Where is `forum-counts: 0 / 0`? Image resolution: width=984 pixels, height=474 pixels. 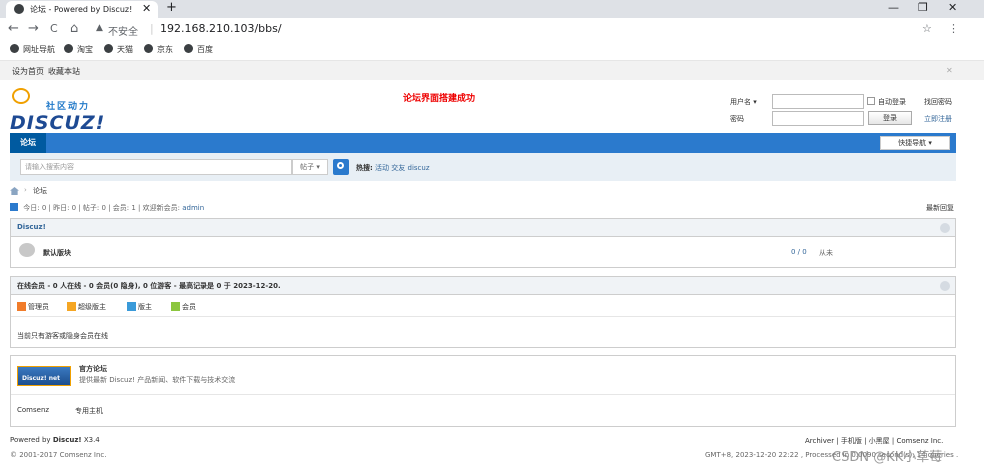
forum-counts: 0 / 0 is located at coordinates (799, 252).